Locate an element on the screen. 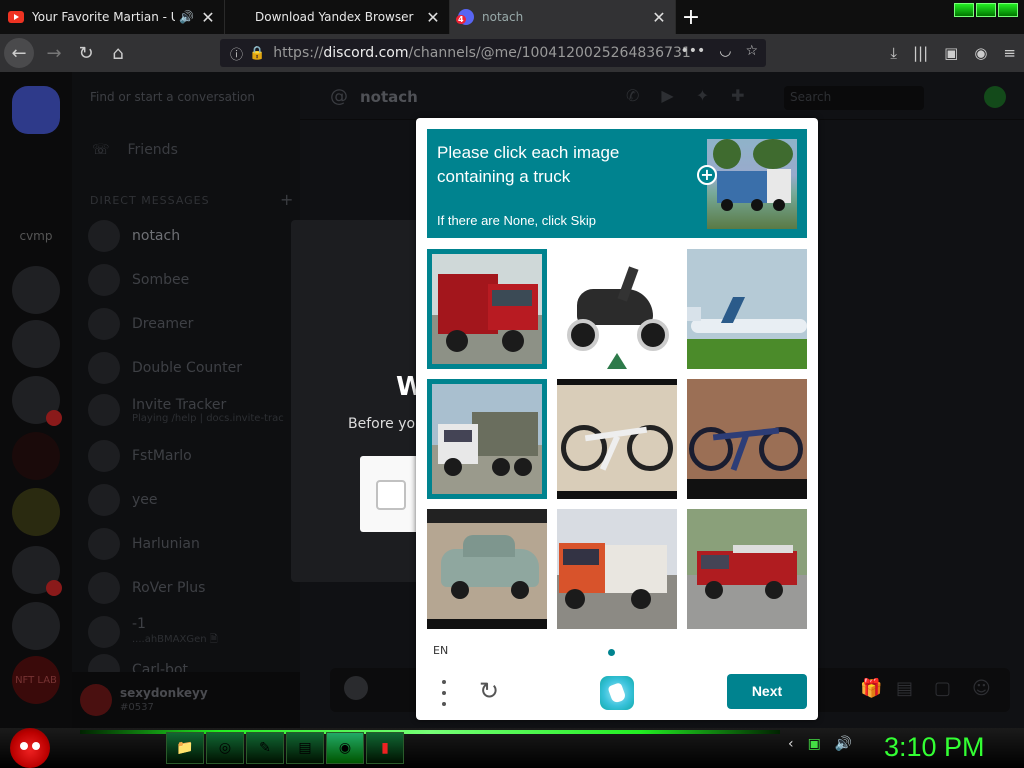  account-icon: ◉ is located at coordinates (980, 53).